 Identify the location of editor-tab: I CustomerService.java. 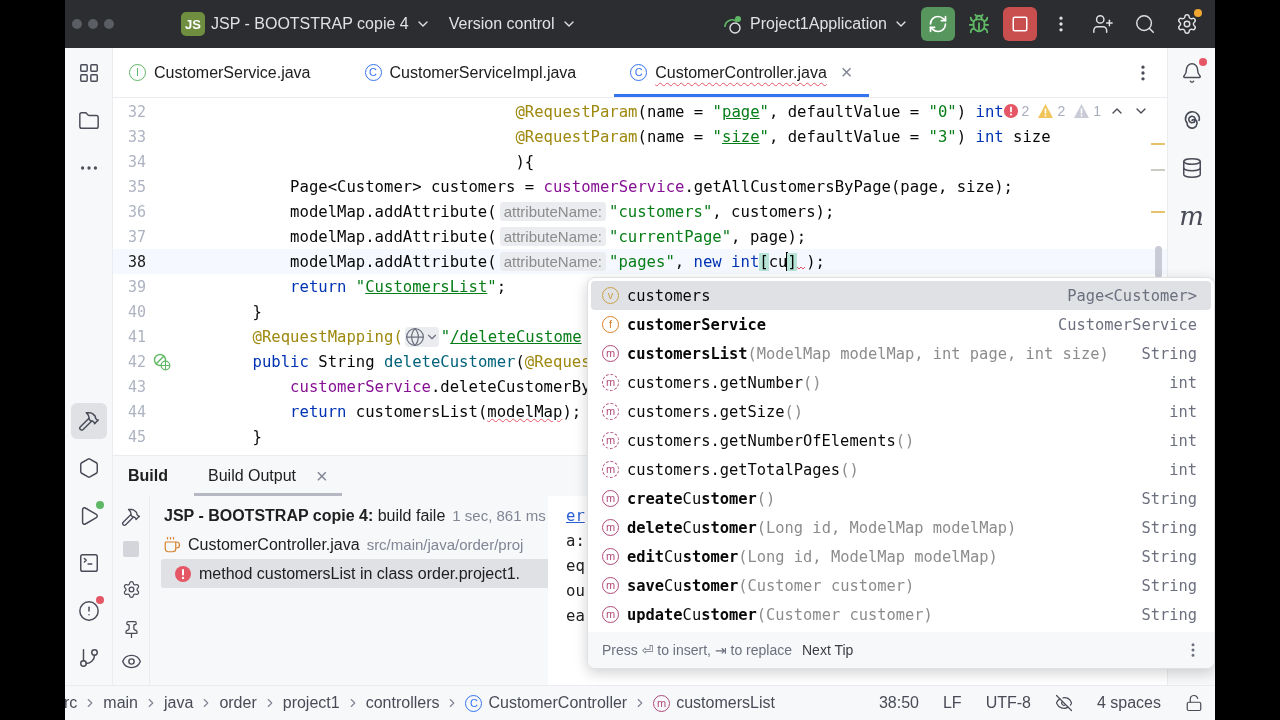
(220, 72).